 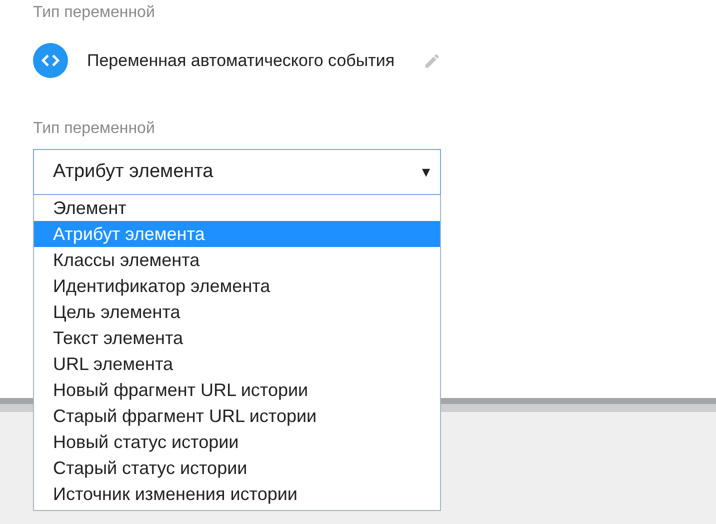 I want to click on edit-icon, so click(x=431, y=61).